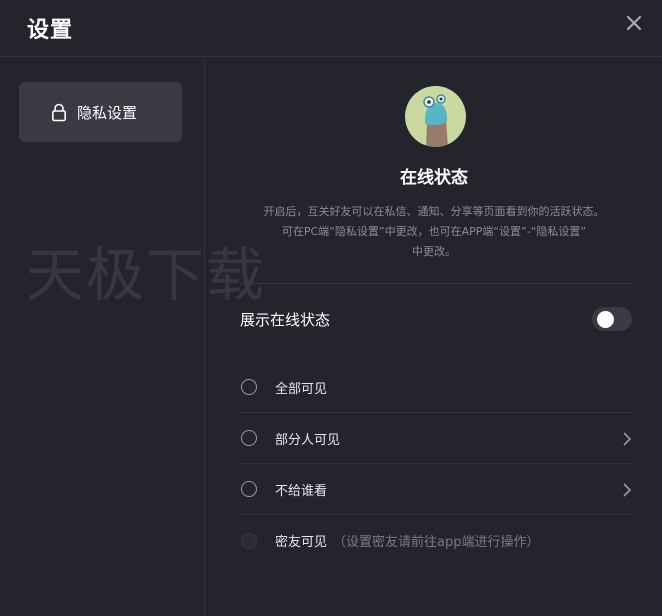  I want to click on lock-icon, so click(60, 112).